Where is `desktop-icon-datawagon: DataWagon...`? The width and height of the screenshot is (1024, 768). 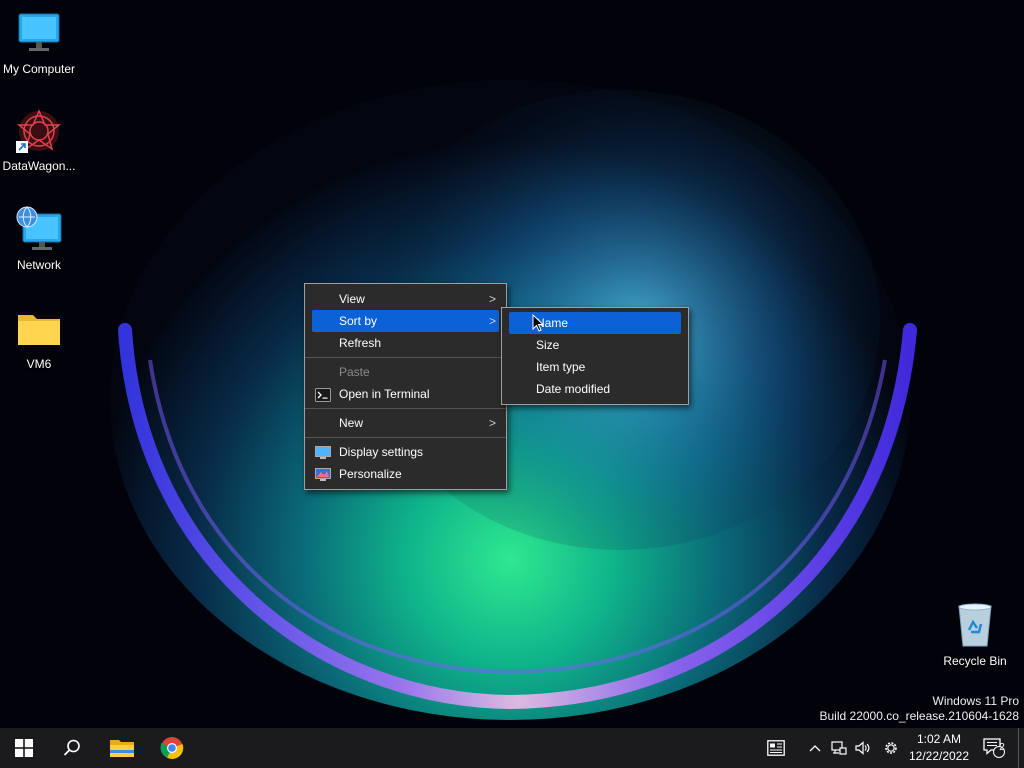
desktop-icon-datawagon: DataWagon... is located at coordinates (39, 140).